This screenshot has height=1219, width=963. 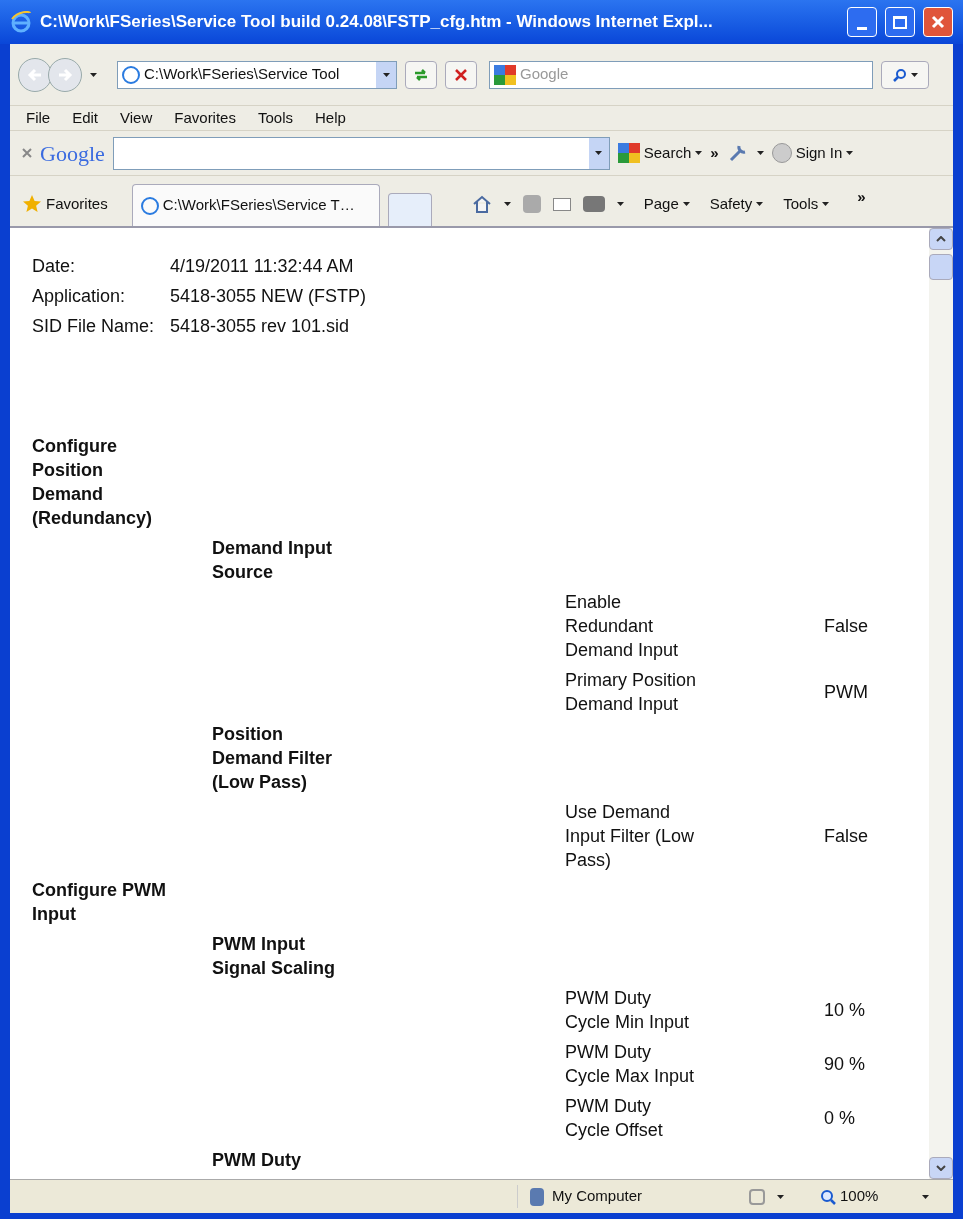 I want to click on subsection-heading: PWM Duty, so click(x=257, y=1160).